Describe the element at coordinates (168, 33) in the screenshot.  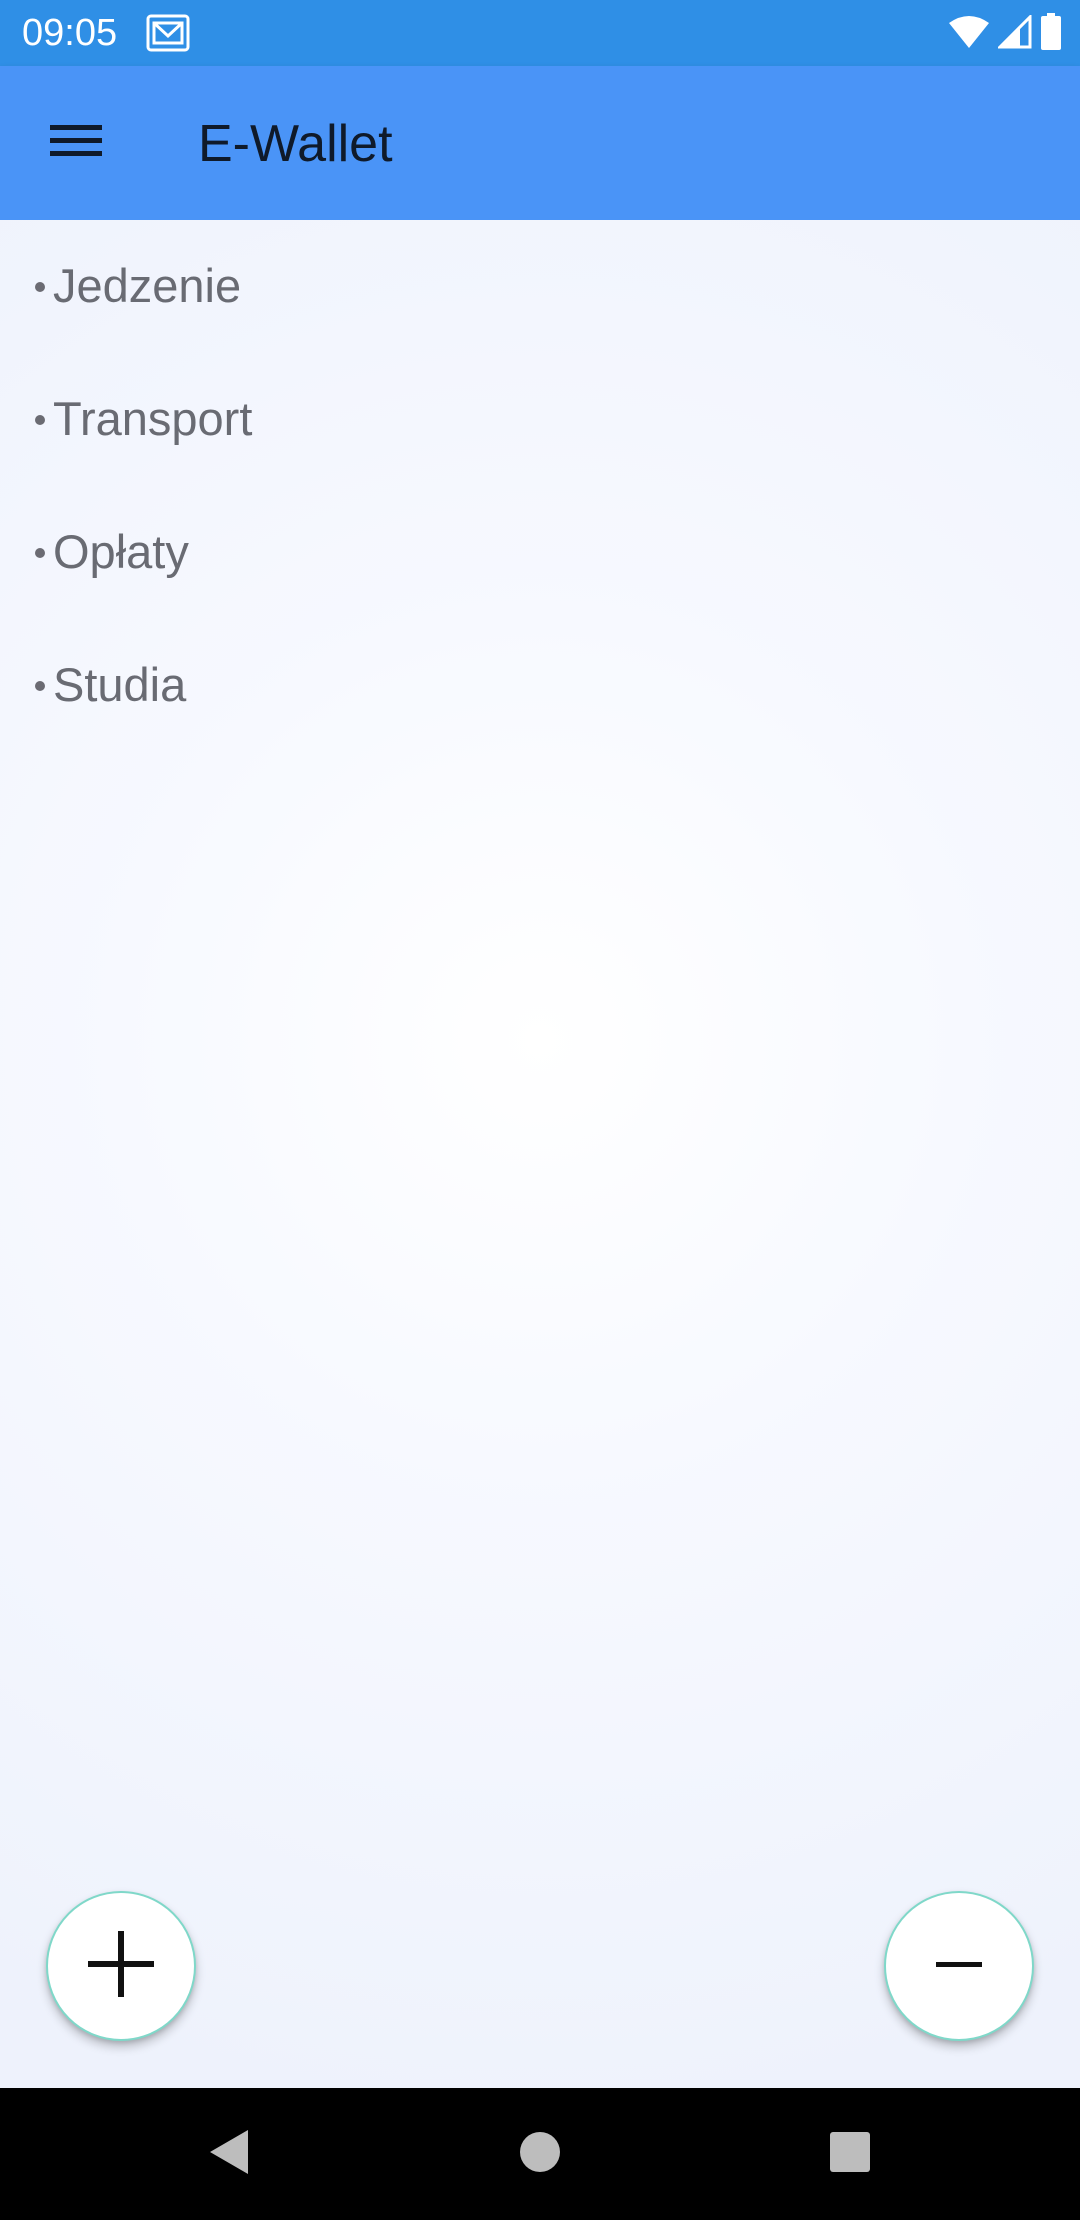
I see `mail-icon` at that location.